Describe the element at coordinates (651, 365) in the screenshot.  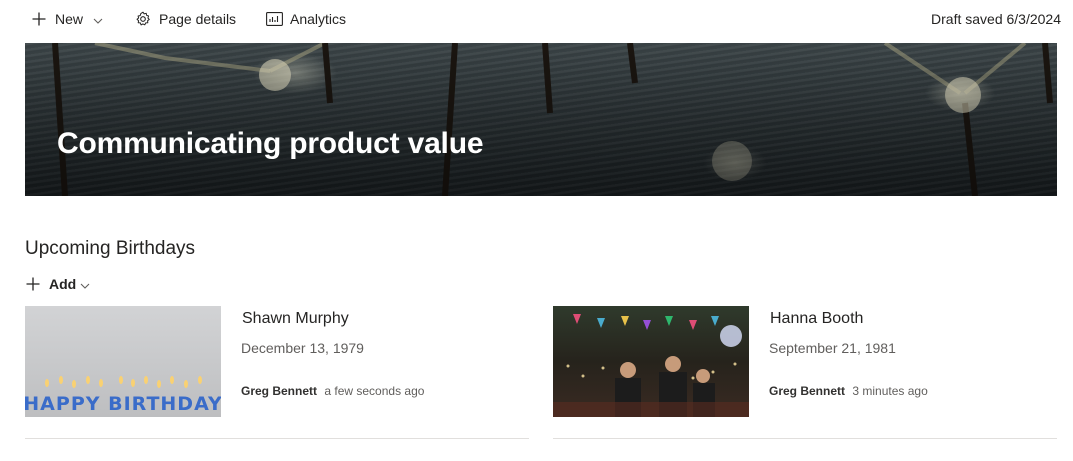
I see `party-photo-image` at that location.